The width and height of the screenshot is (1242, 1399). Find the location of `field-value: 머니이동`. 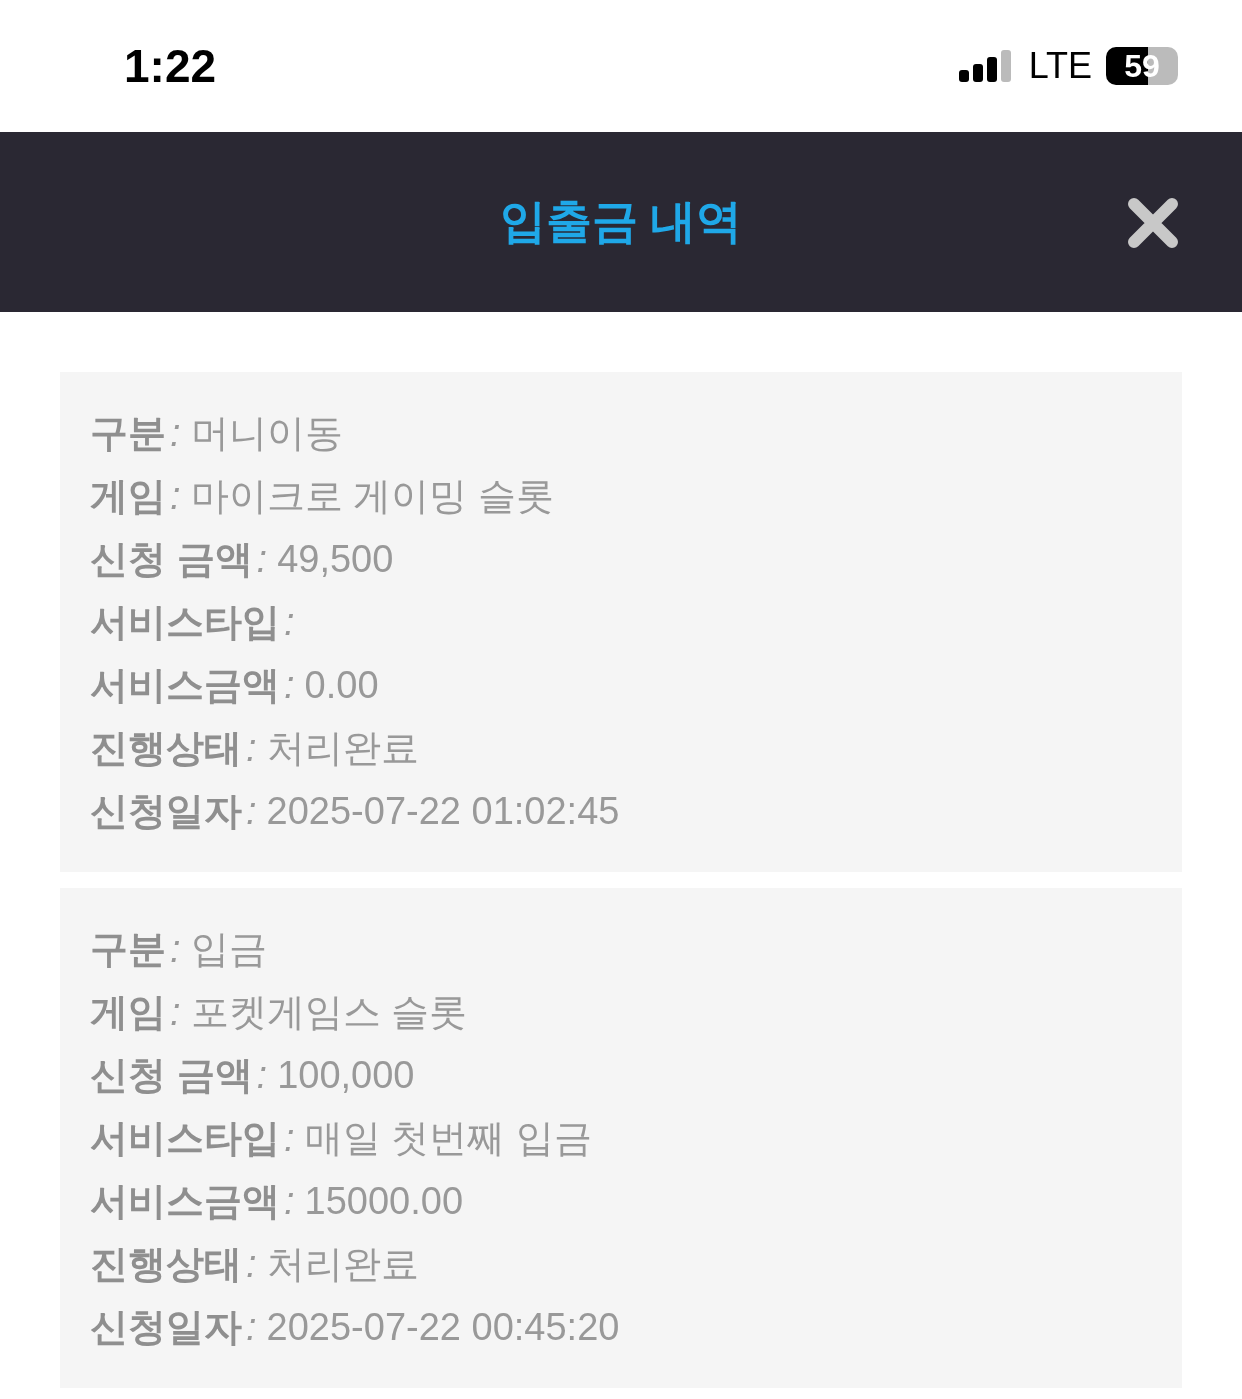

field-value: 머니이동 is located at coordinates (266, 433).